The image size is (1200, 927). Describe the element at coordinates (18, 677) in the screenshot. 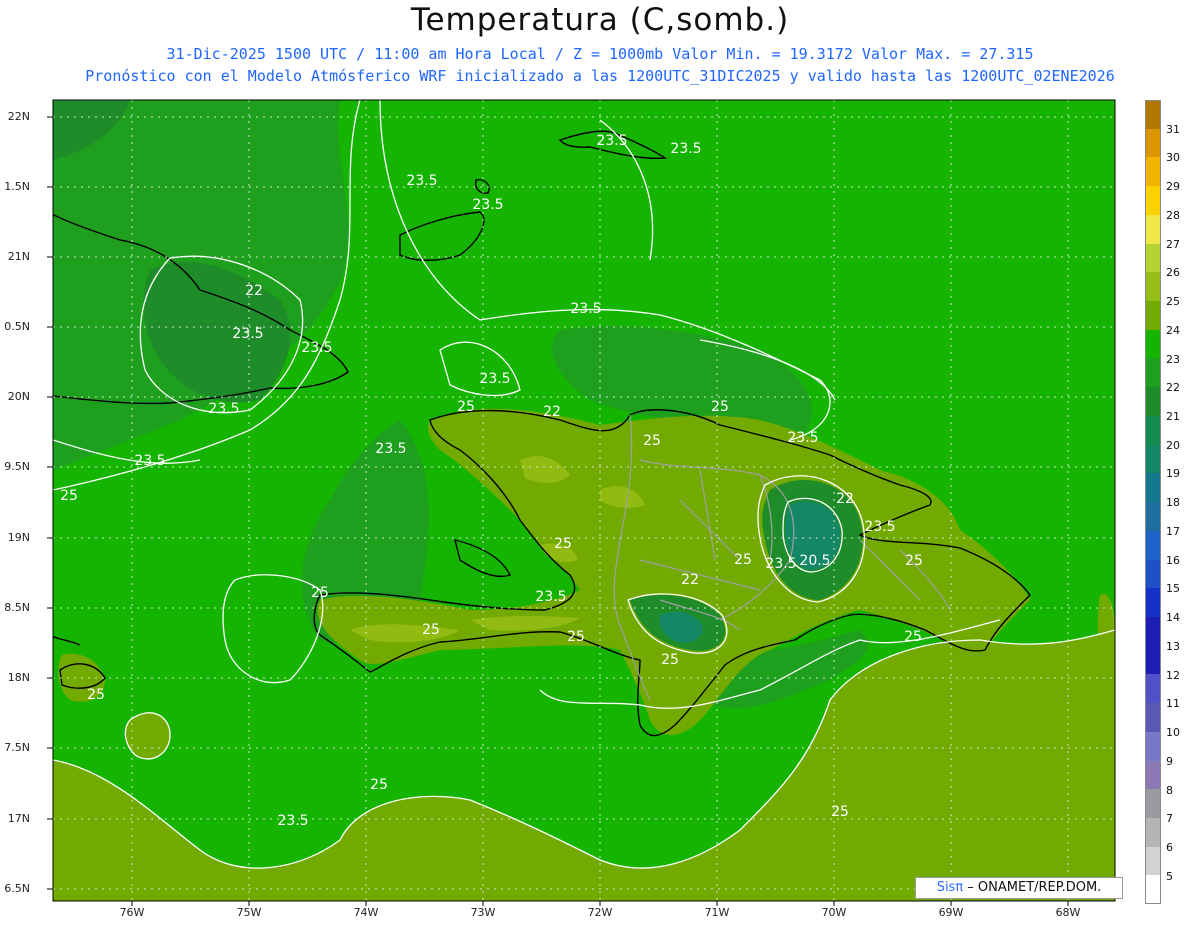

I see `lat-label: 18N` at that location.